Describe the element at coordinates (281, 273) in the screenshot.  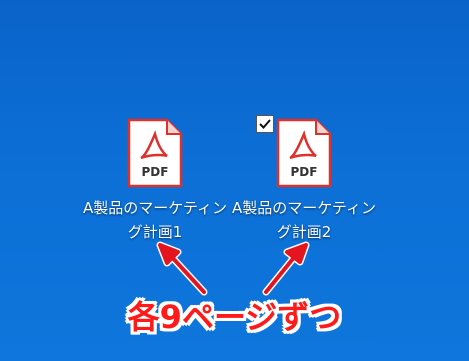
I see `arrow-right` at that location.